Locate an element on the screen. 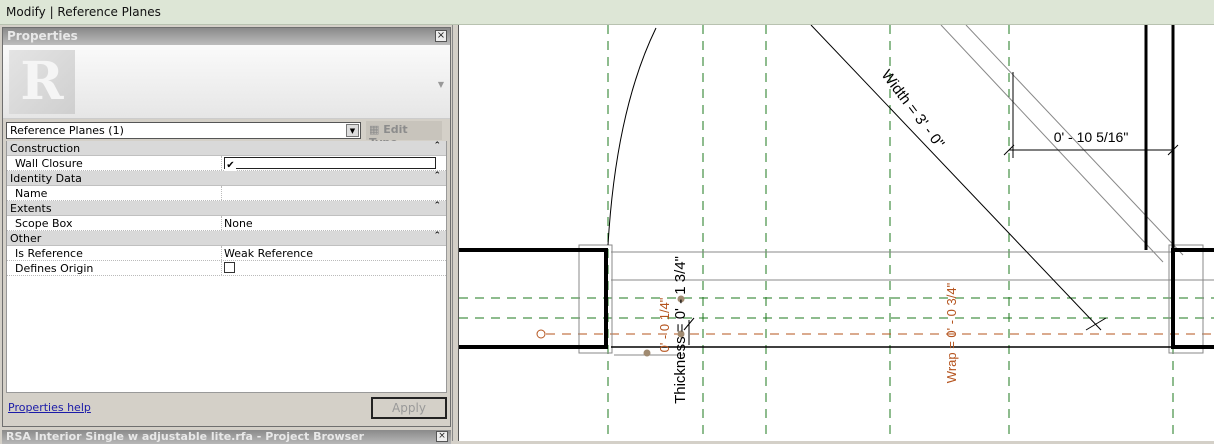  group-construction: Construction ⌃ is located at coordinates (226, 148).